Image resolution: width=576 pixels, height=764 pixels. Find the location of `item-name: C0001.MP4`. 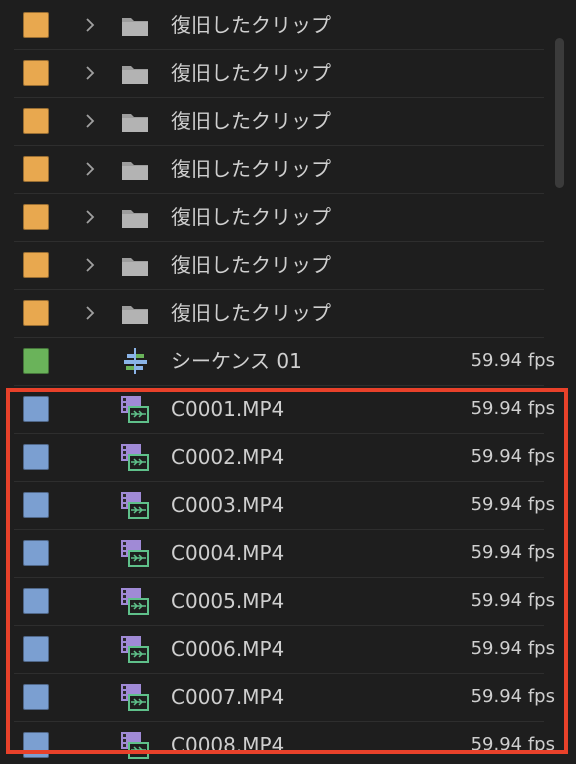

item-name: C0001.MP4 is located at coordinates (228, 409).